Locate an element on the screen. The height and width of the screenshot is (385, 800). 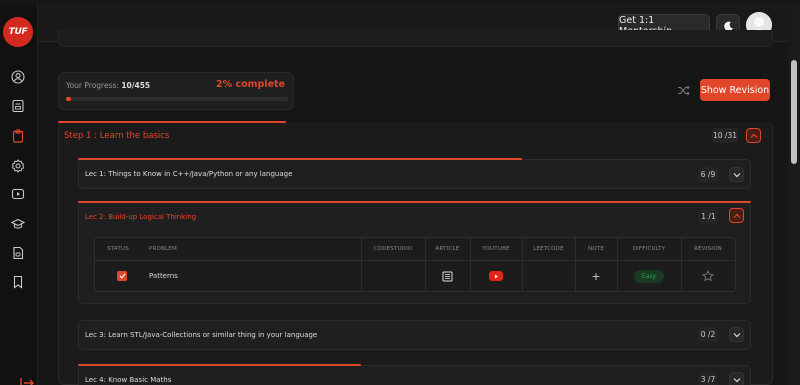
bookmark-icon is located at coordinates (18, 282).